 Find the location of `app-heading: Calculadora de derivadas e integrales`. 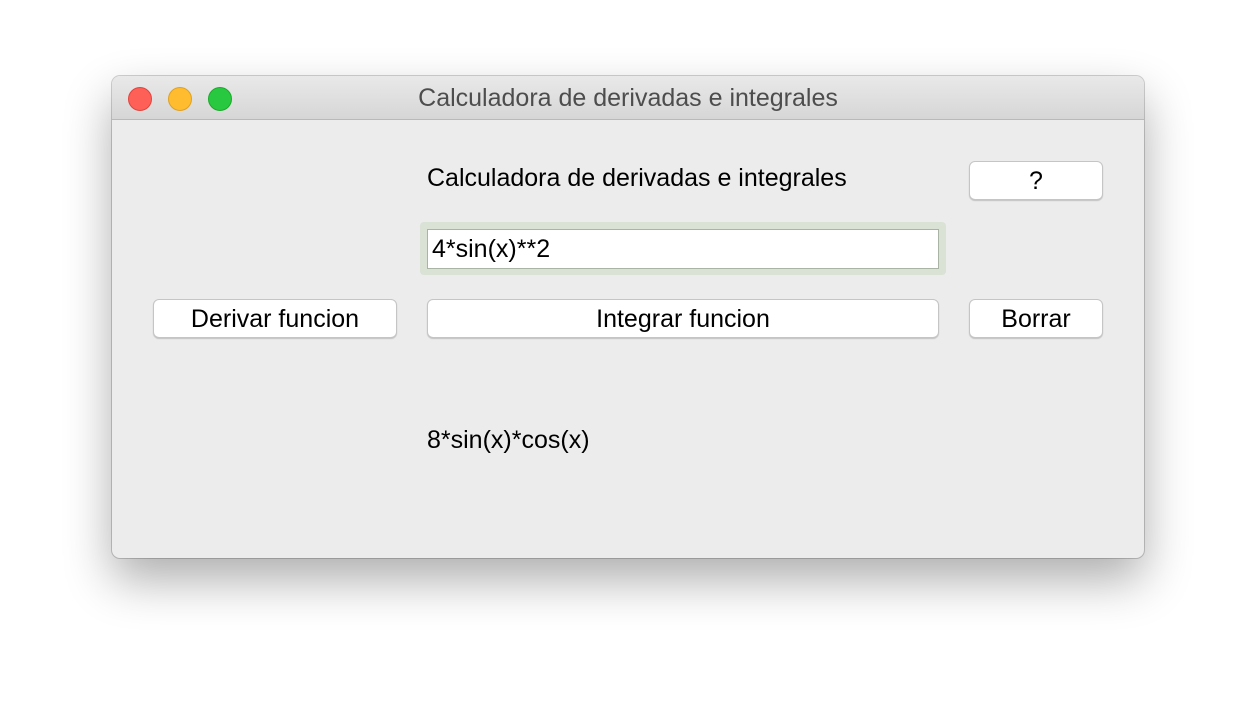

app-heading: Calculadora de derivadas e integrales is located at coordinates (637, 178).